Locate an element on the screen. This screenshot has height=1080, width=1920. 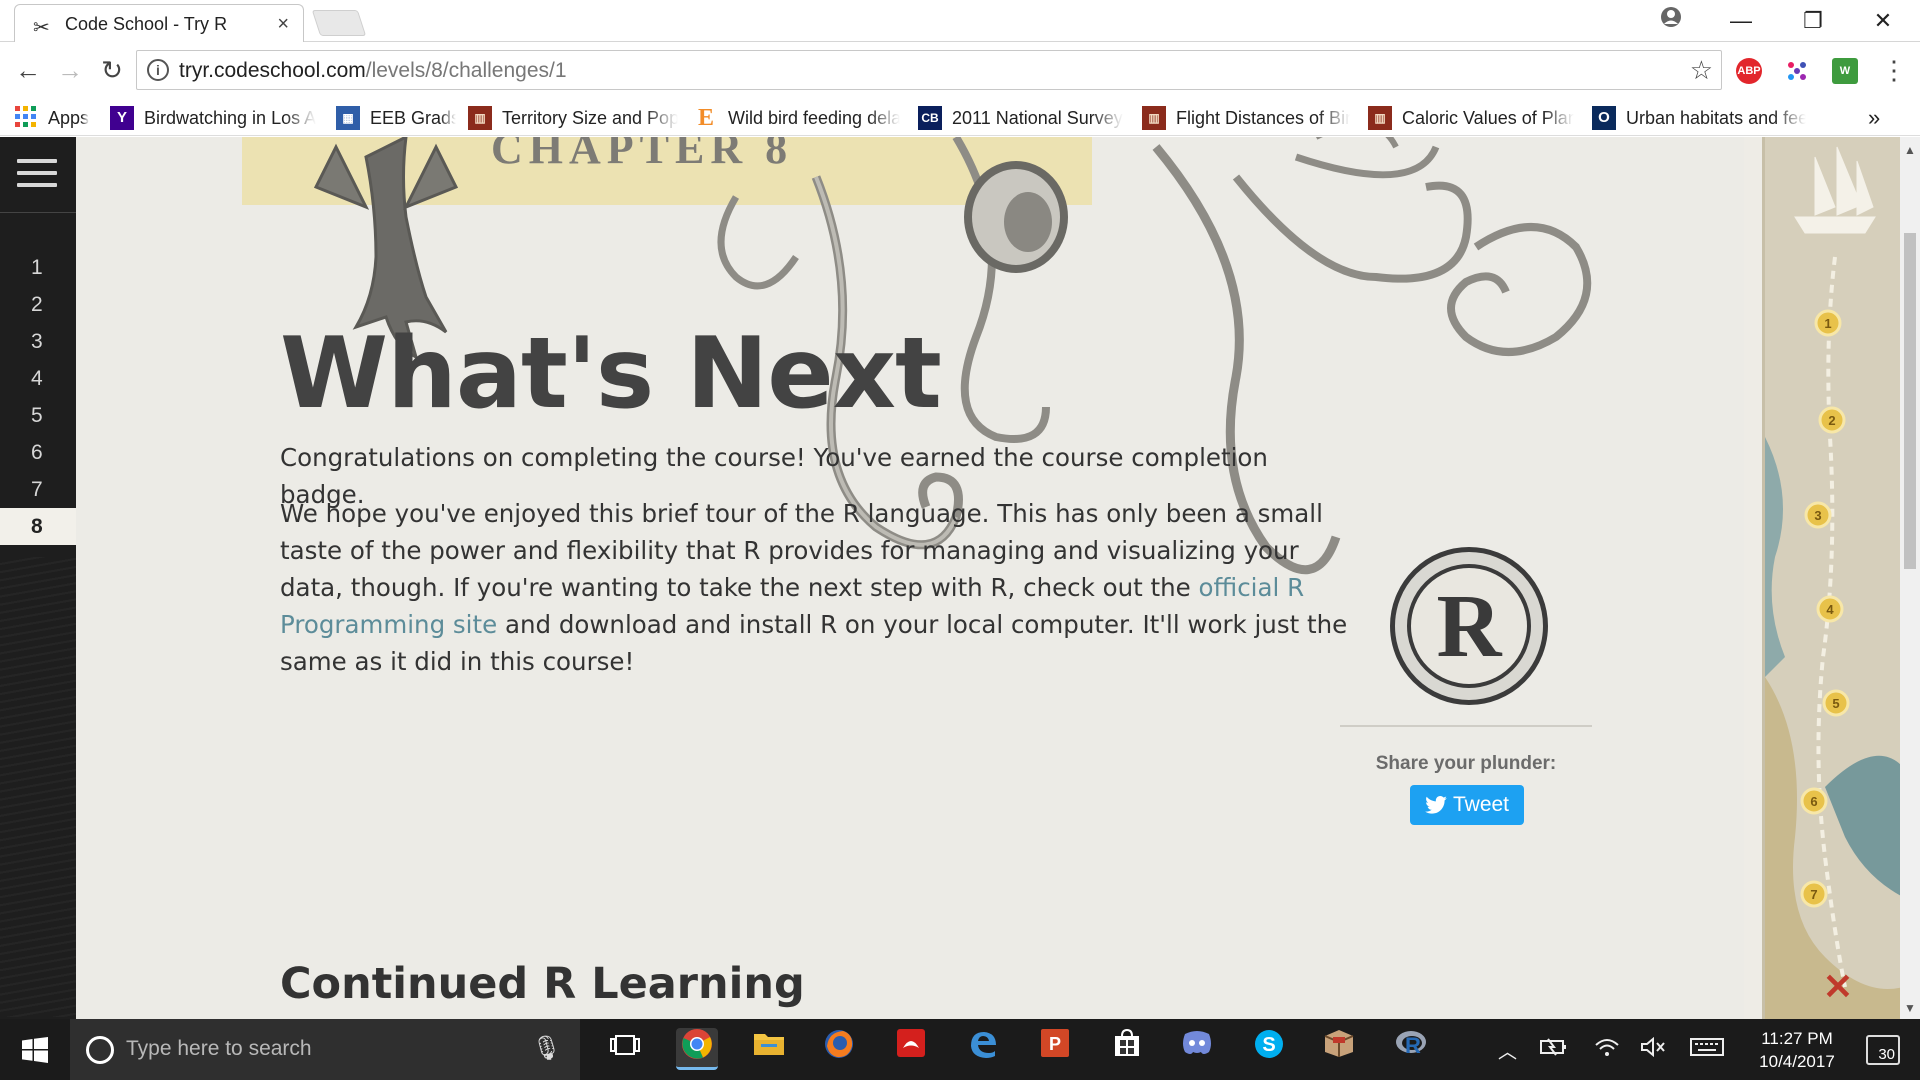
cb-icon: CB is located at coordinates (930, 118).